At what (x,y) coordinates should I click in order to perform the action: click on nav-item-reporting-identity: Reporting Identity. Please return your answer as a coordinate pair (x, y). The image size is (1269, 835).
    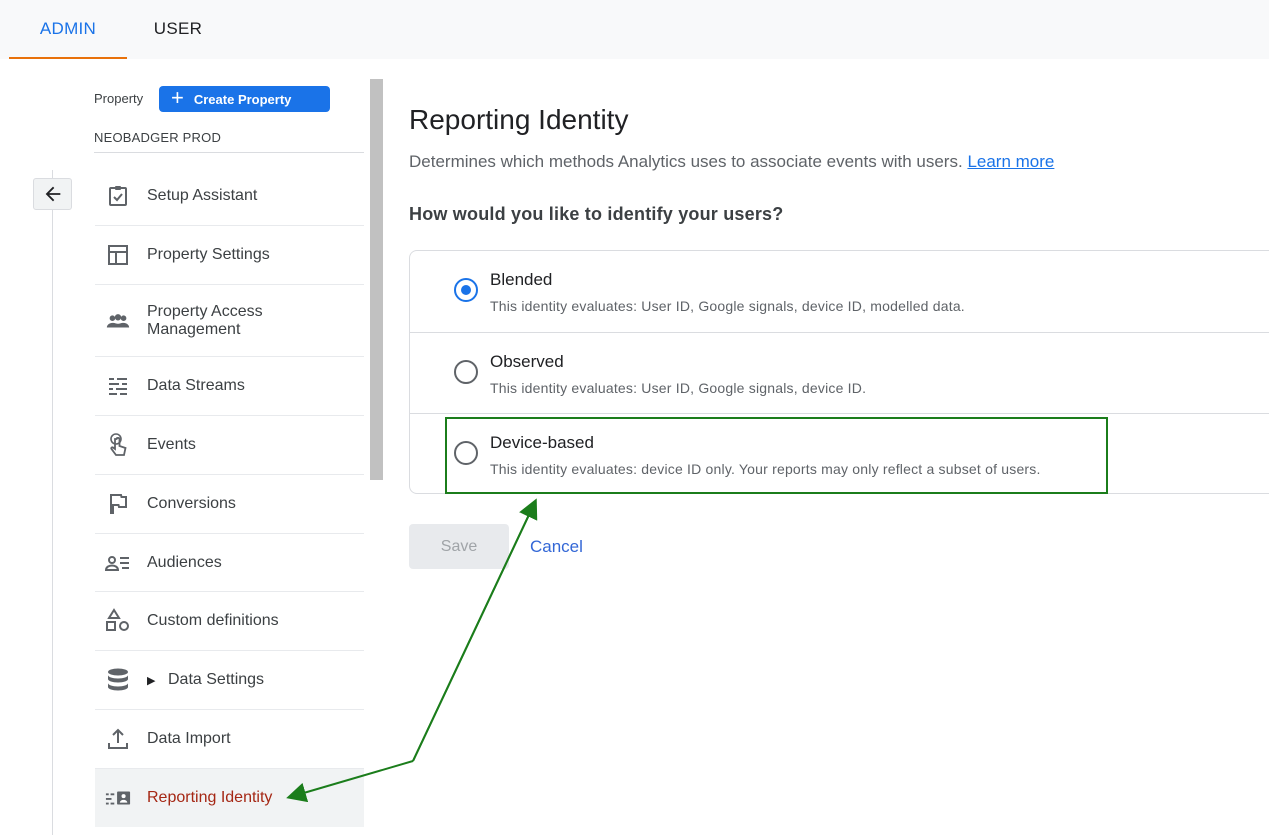
    Looking at the image, I should click on (229, 798).